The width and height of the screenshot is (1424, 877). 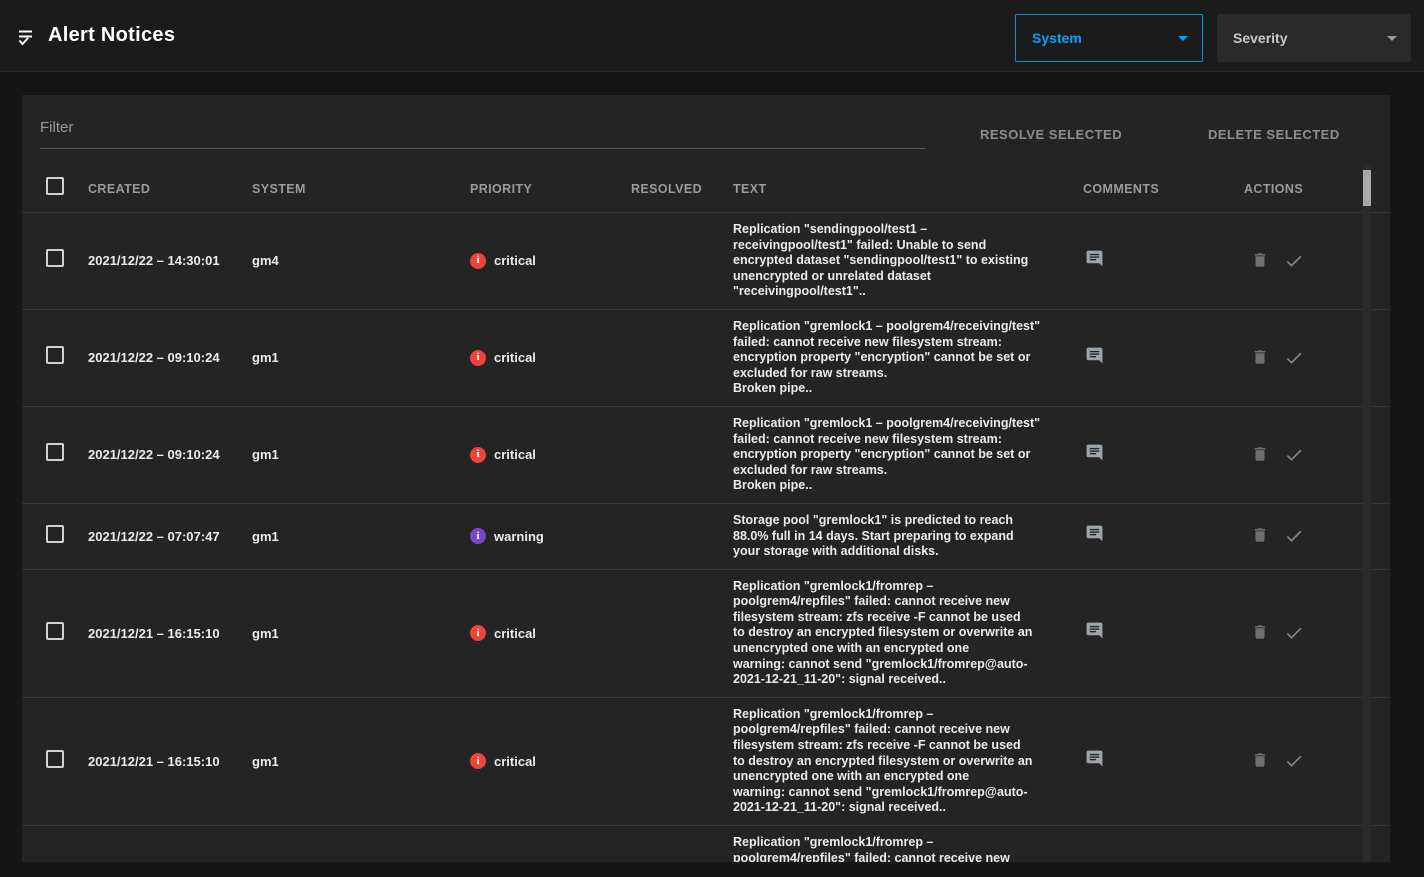 I want to click on header-resolved: RESOLVED, so click(x=667, y=188).